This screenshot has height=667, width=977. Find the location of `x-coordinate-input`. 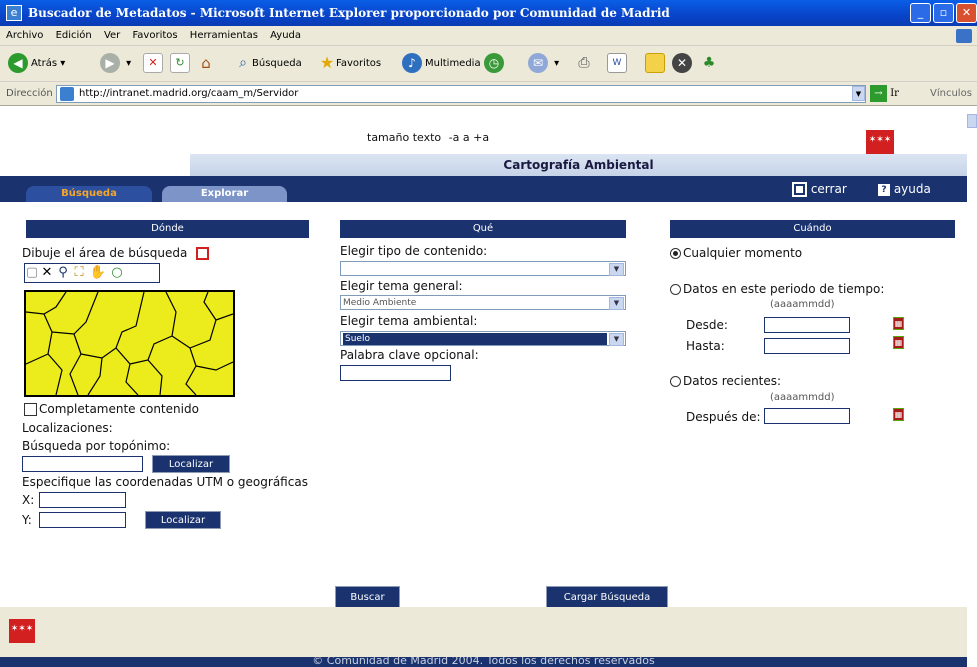

x-coordinate-input is located at coordinates (82, 500).